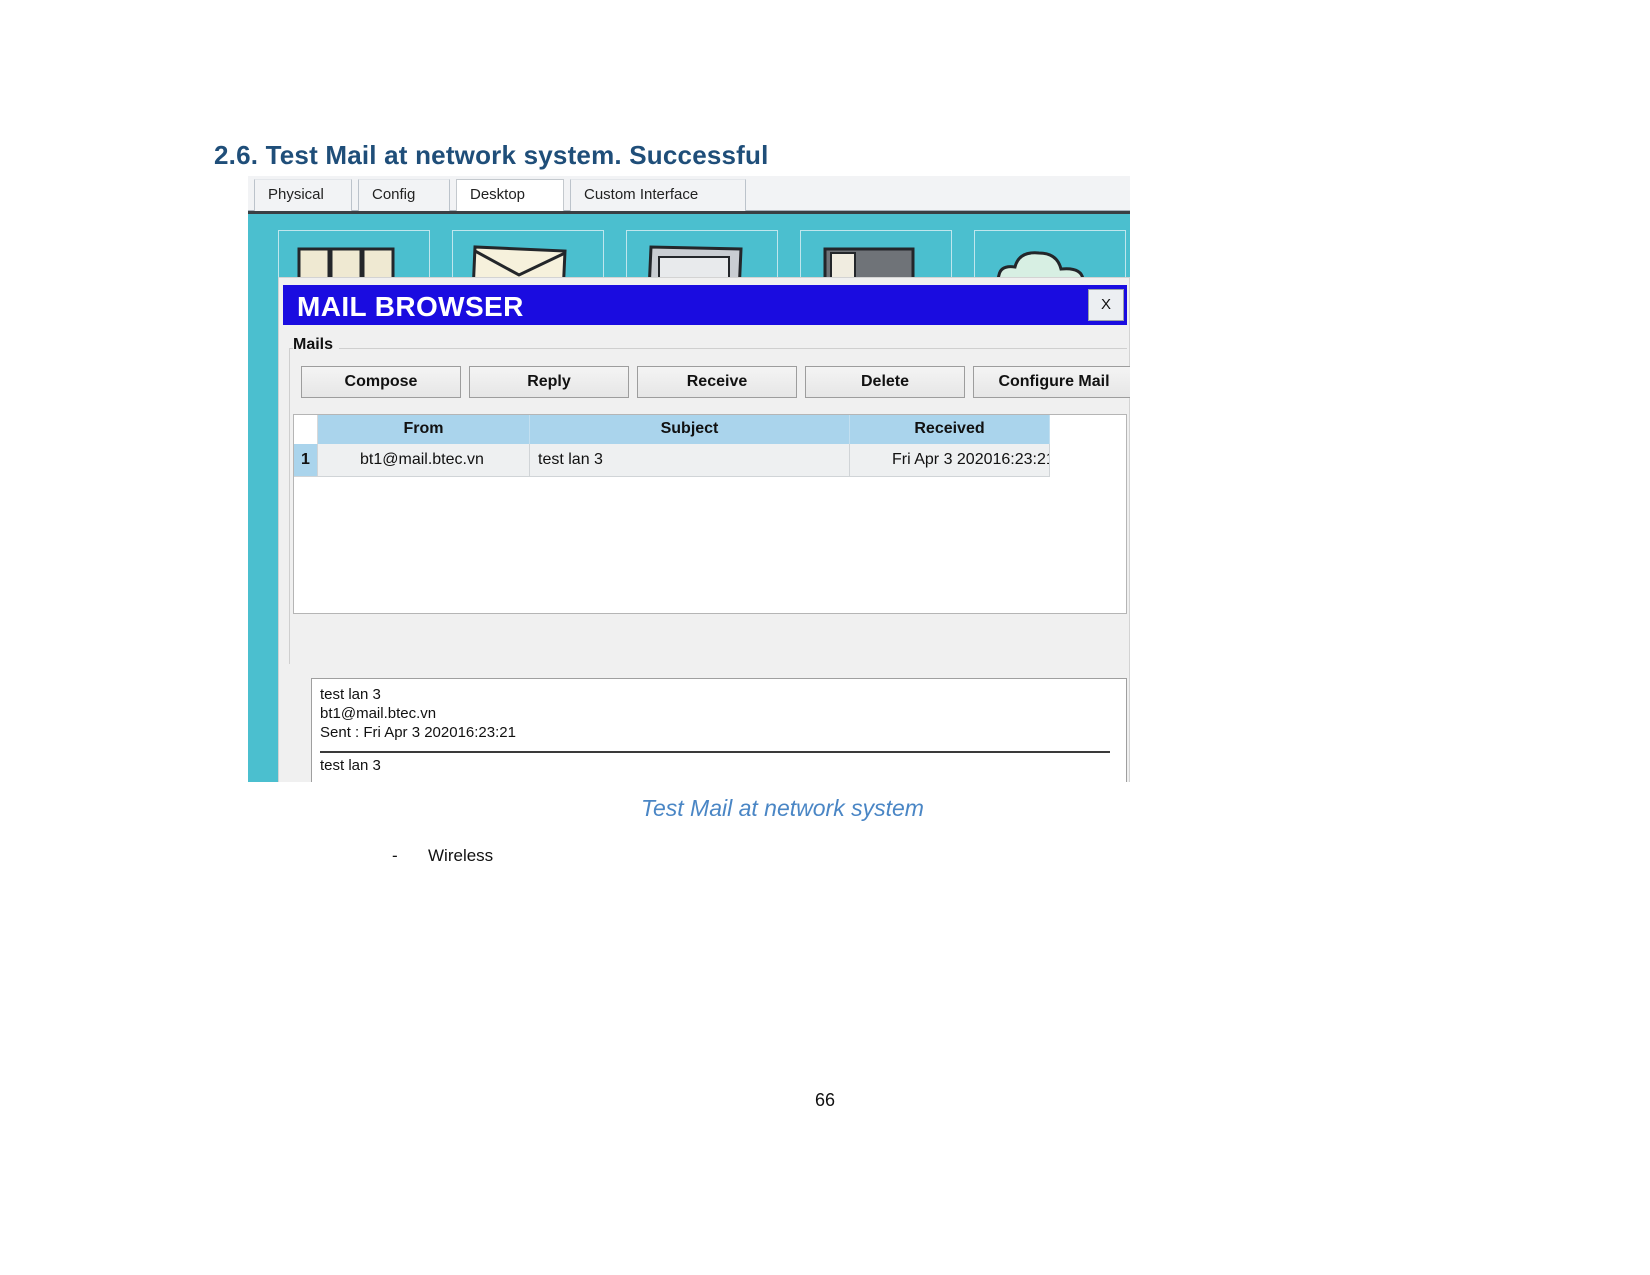 The height and width of the screenshot is (1275, 1650). What do you see at coordinates (658, 195) in the screenshot?
I see `tab-custom-interface: Custom Interface` at bounding box center [658, 195].